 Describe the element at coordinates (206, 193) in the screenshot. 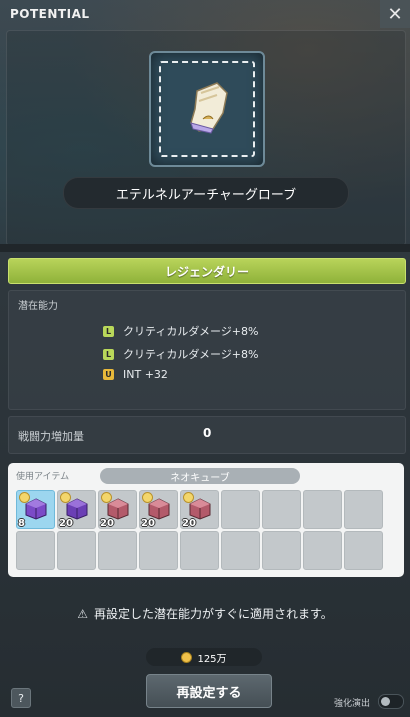

I see `item-name: エテルネルアーチャーグローブ` at that location.